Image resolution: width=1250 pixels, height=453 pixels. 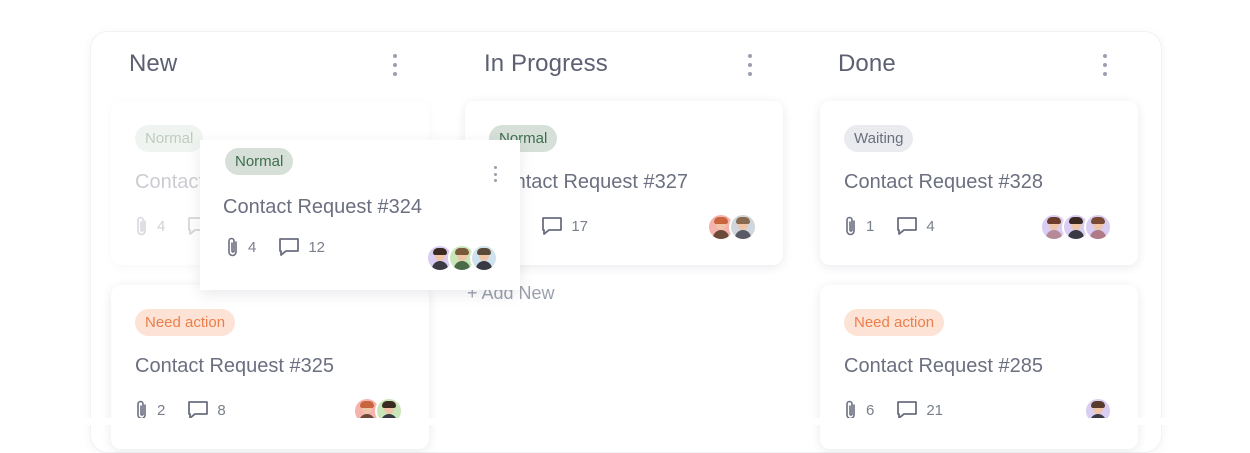 What do you see at coordinates (750, 65) in the screenshot?
I see `column-in-progress-menu-icon` at bounding box center [750, 65].